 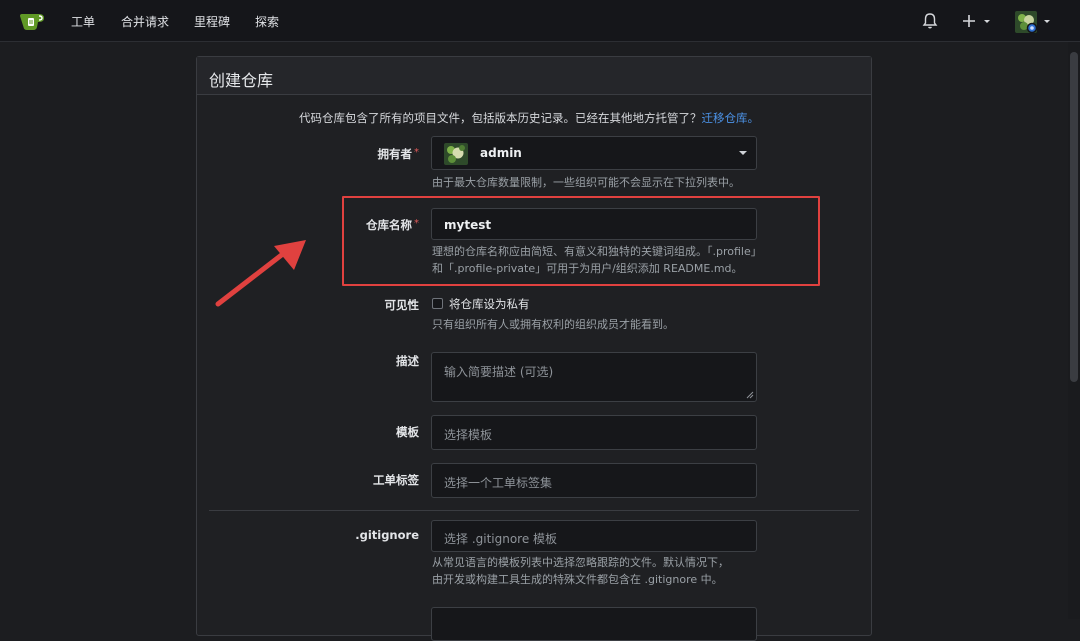 What do you see at coordinates (456, 154) in the screenshot?
I see `owner-avatar` at bounding box center [456, 154].